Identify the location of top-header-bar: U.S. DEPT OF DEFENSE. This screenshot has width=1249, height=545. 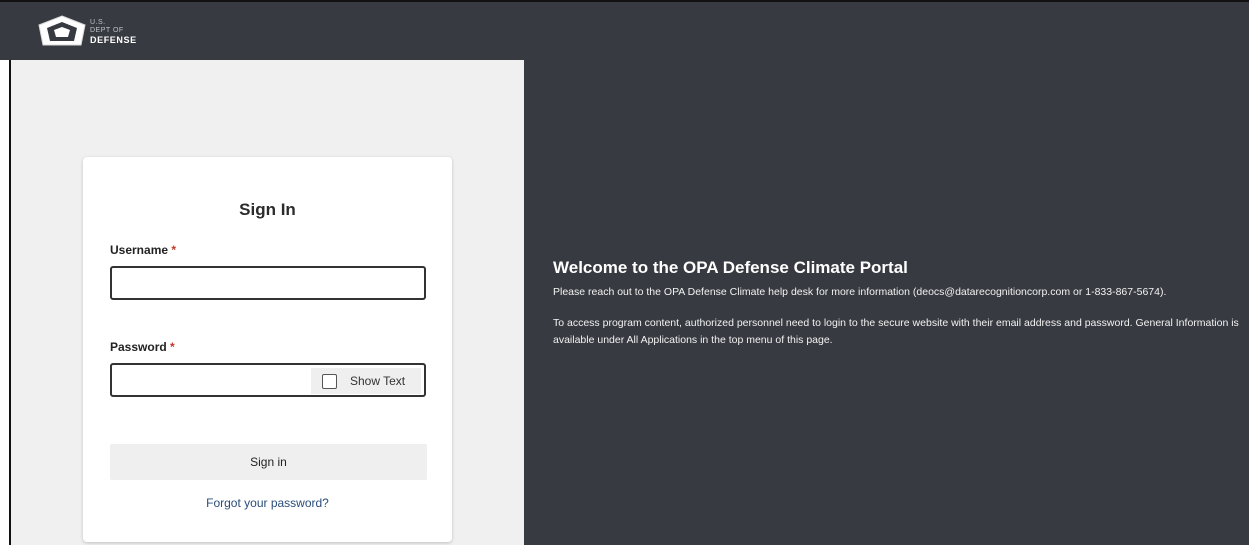
(624, 30).